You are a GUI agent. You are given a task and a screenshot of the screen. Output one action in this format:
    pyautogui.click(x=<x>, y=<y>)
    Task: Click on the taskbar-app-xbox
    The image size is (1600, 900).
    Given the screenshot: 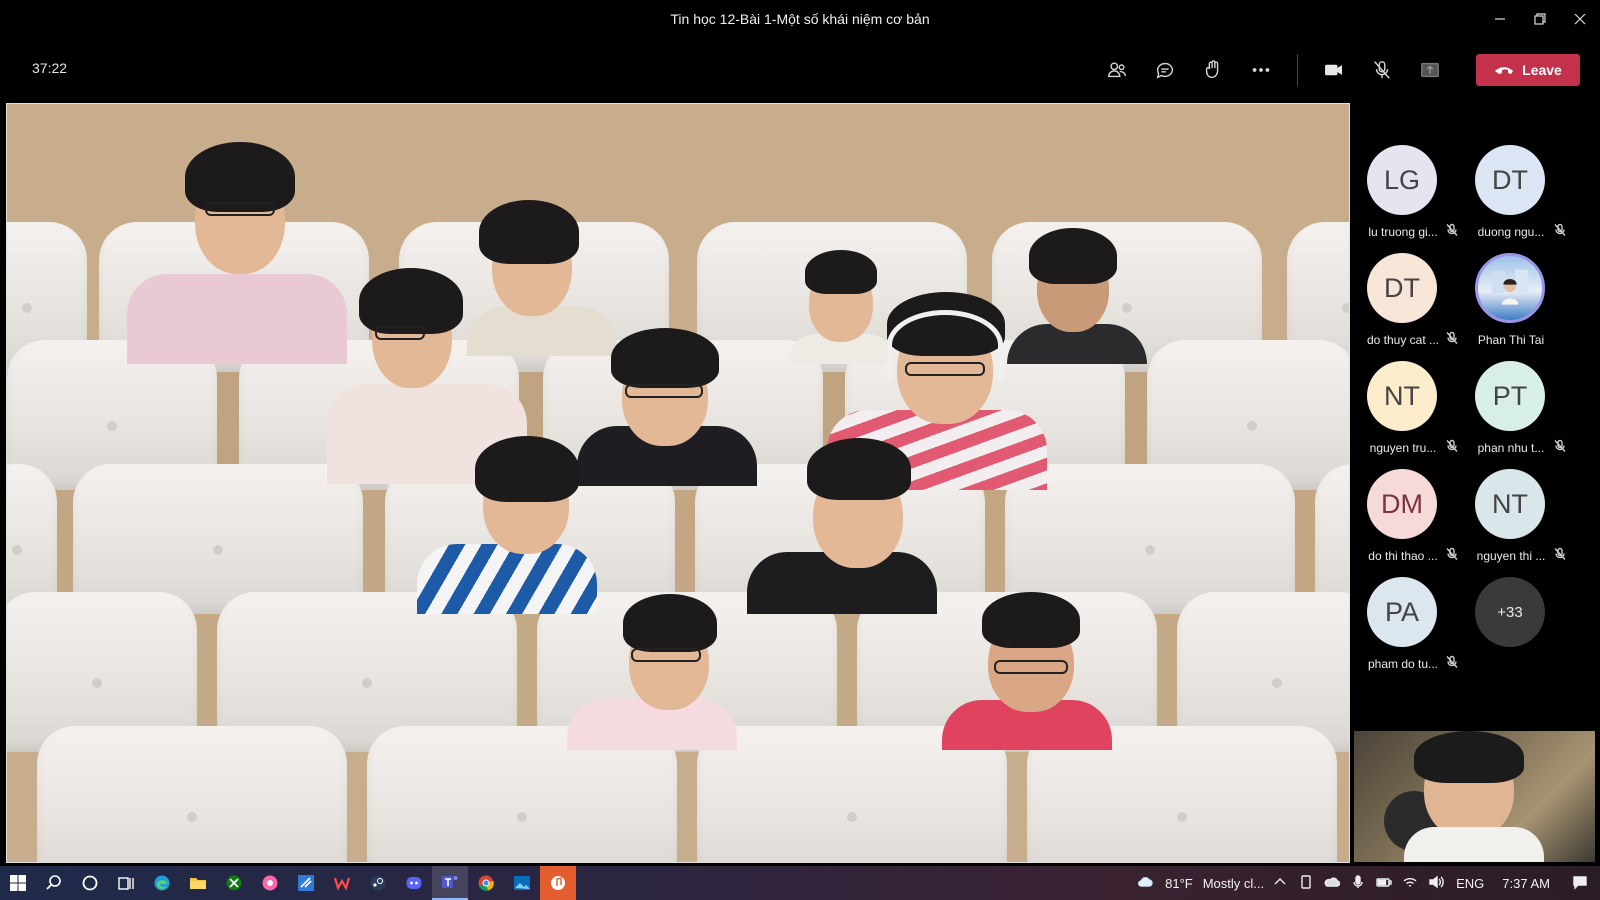 What is the action you would take?
    pyautogui.click(x=234, y=883)
    